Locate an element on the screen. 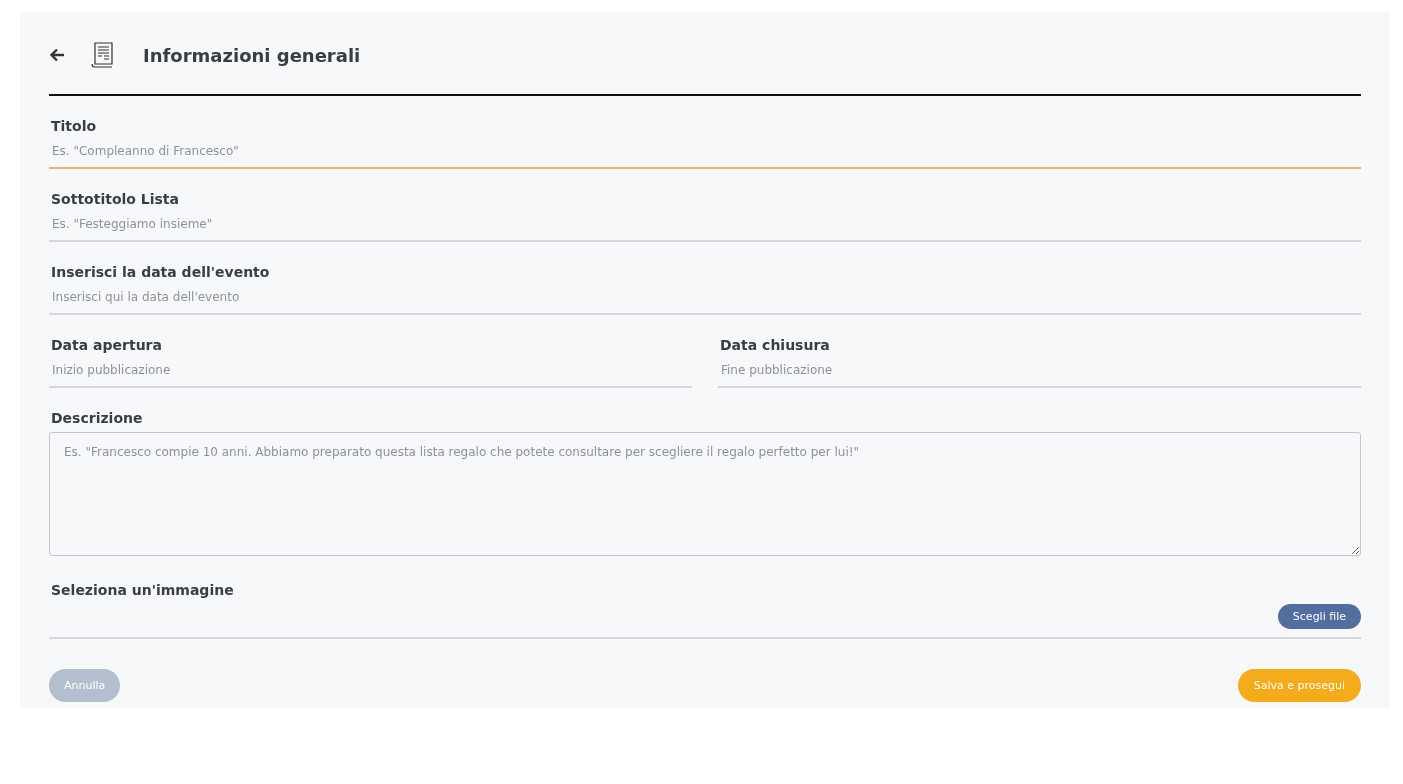 The width and height of the screenshot is (1403, 784). document-icon is located at coordinates (103, 55).